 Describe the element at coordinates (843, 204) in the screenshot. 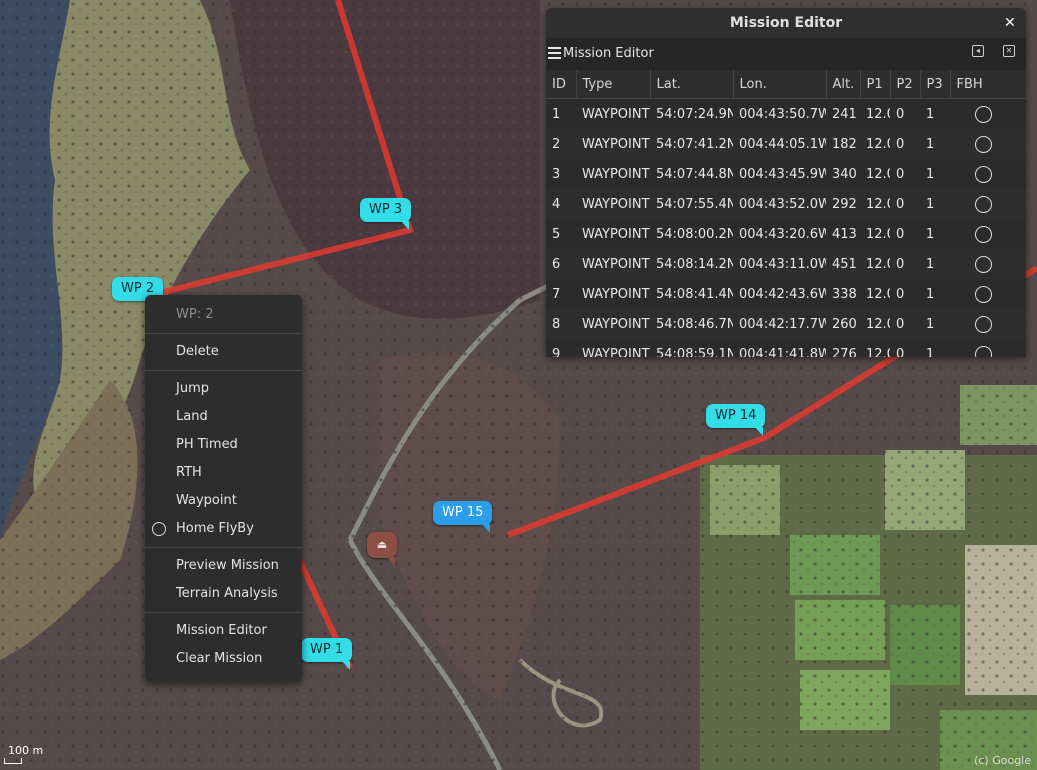

I see `cell-alt: 292` at that location.